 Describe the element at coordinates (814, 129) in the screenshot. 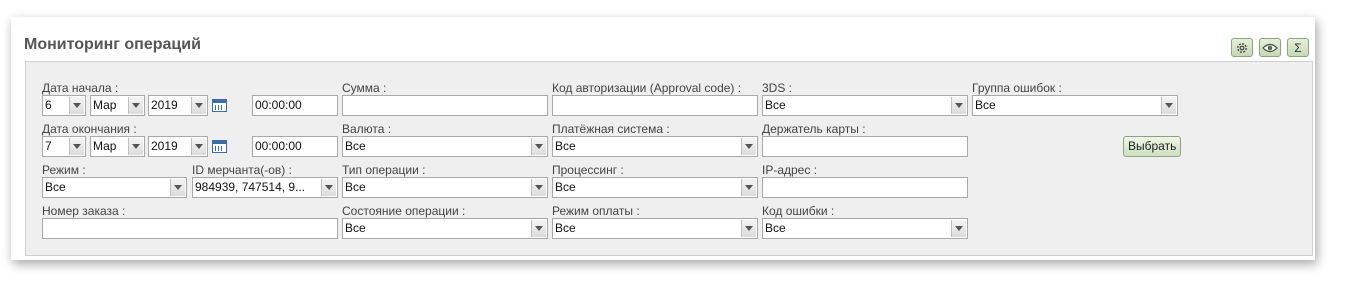

I see `cardholder-label: Держатель карты :` at that location.